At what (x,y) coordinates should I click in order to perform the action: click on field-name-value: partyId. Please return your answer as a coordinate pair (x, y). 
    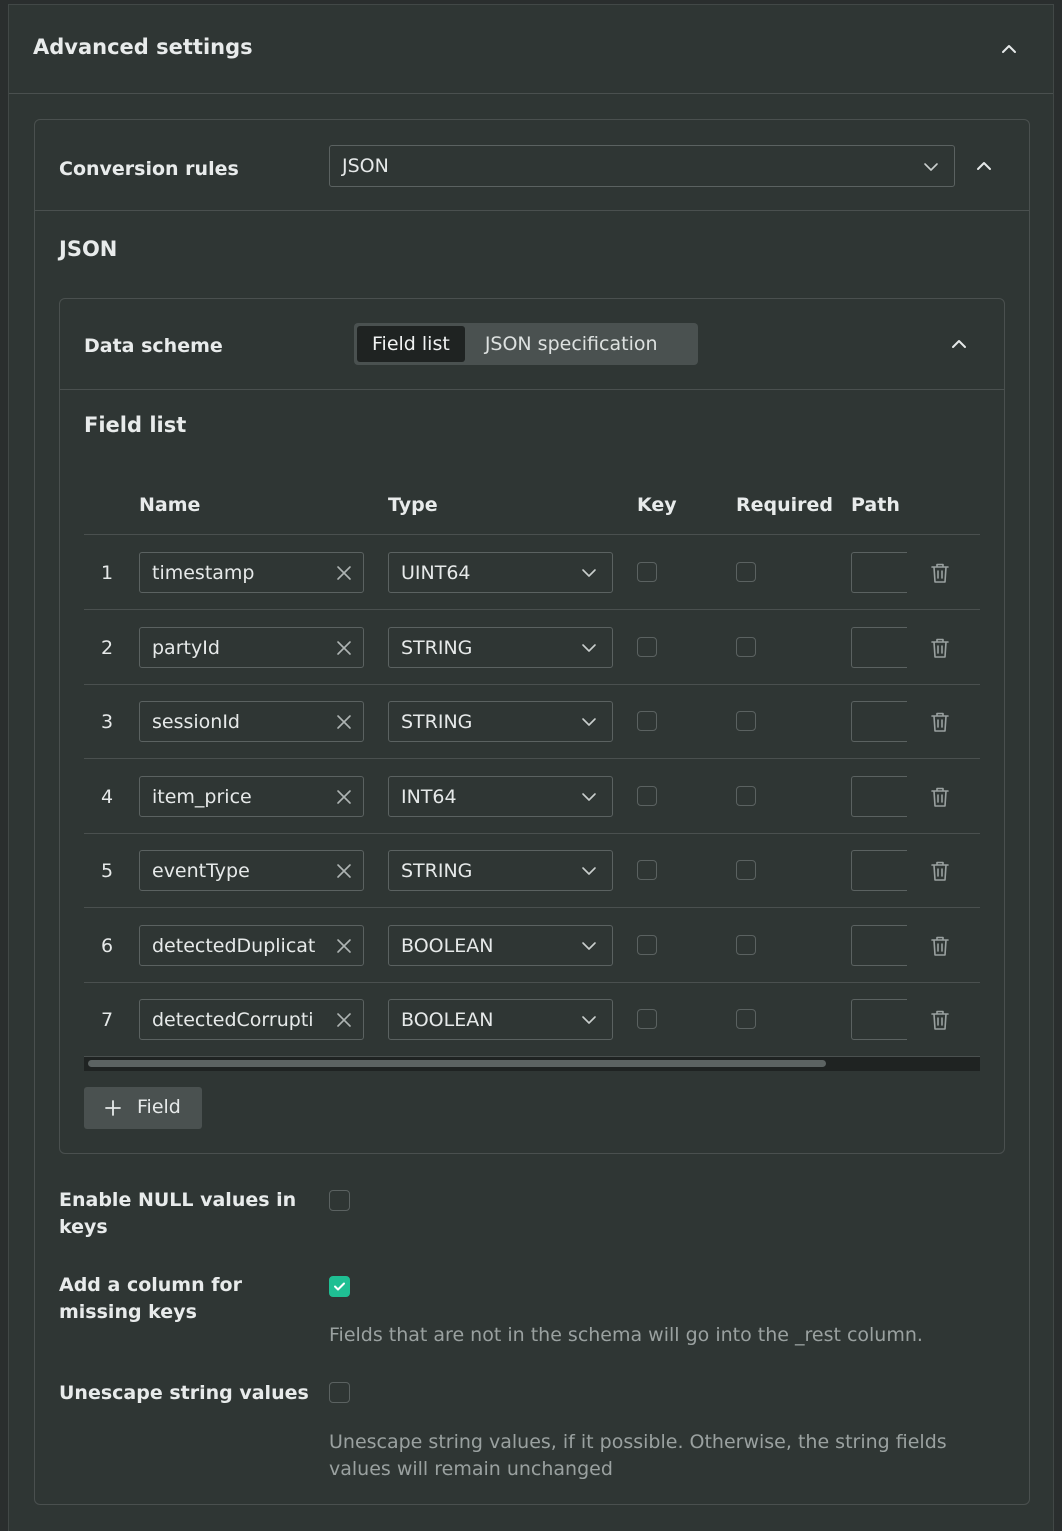
    Looking at the image, I should click on (186, 647).